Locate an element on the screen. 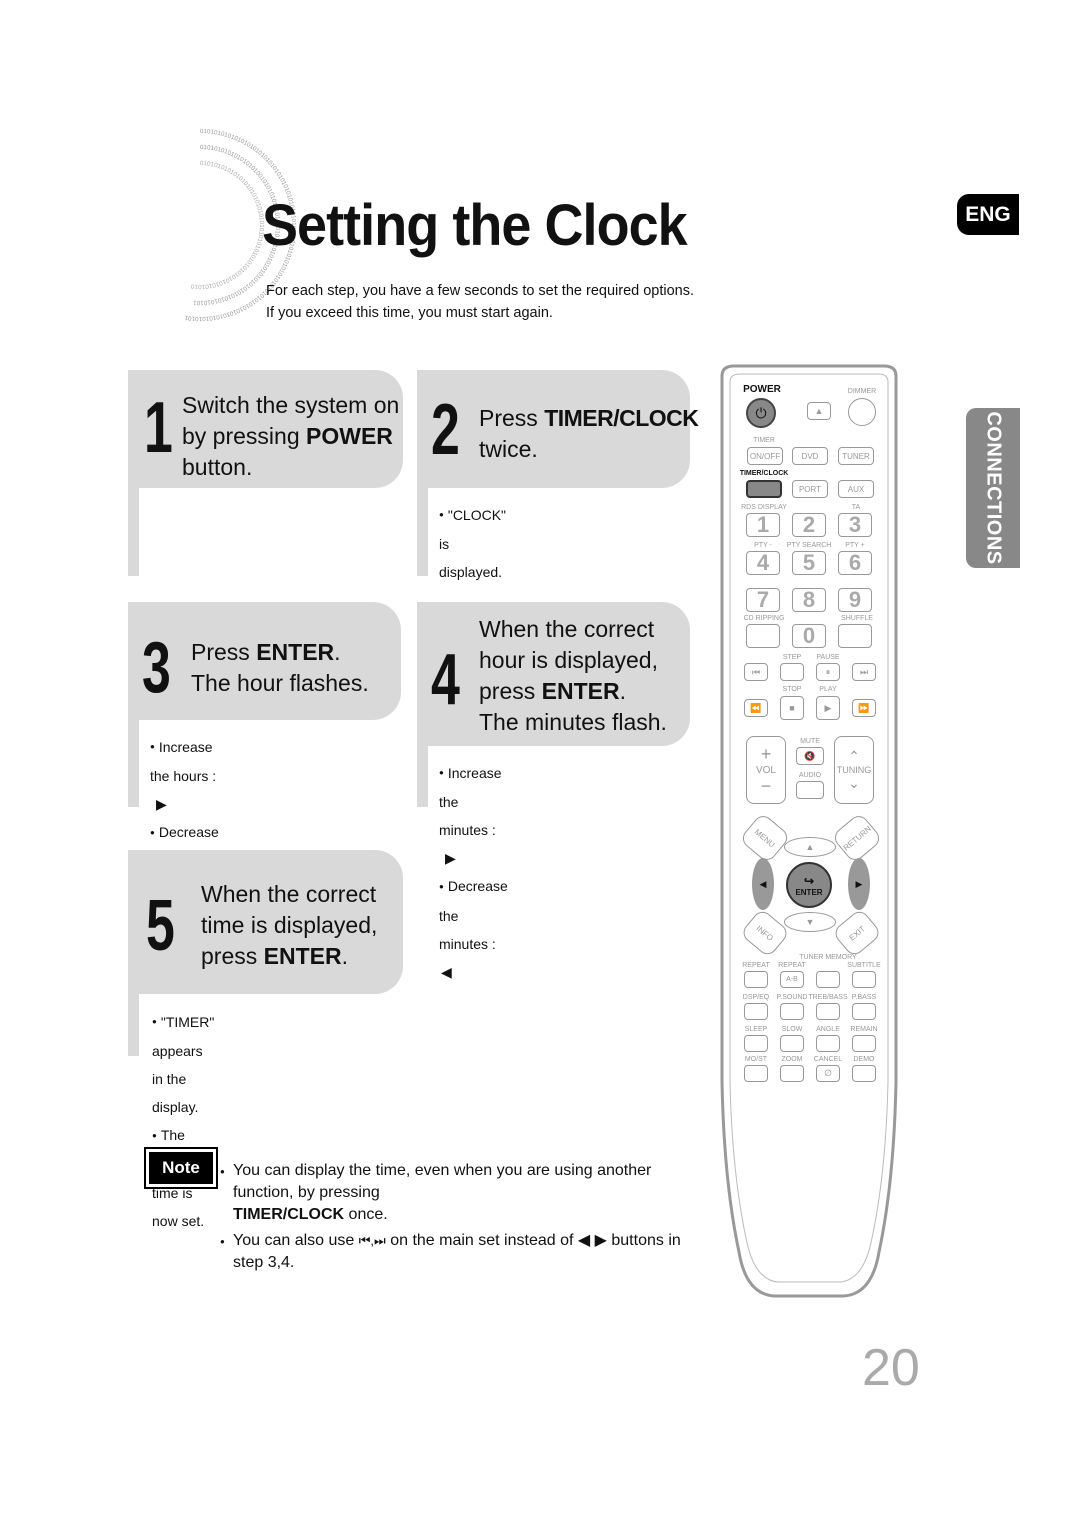 The width and height of the screenshot is (1080, 1527). port-button: PORT is located at coordinates (810, 489).